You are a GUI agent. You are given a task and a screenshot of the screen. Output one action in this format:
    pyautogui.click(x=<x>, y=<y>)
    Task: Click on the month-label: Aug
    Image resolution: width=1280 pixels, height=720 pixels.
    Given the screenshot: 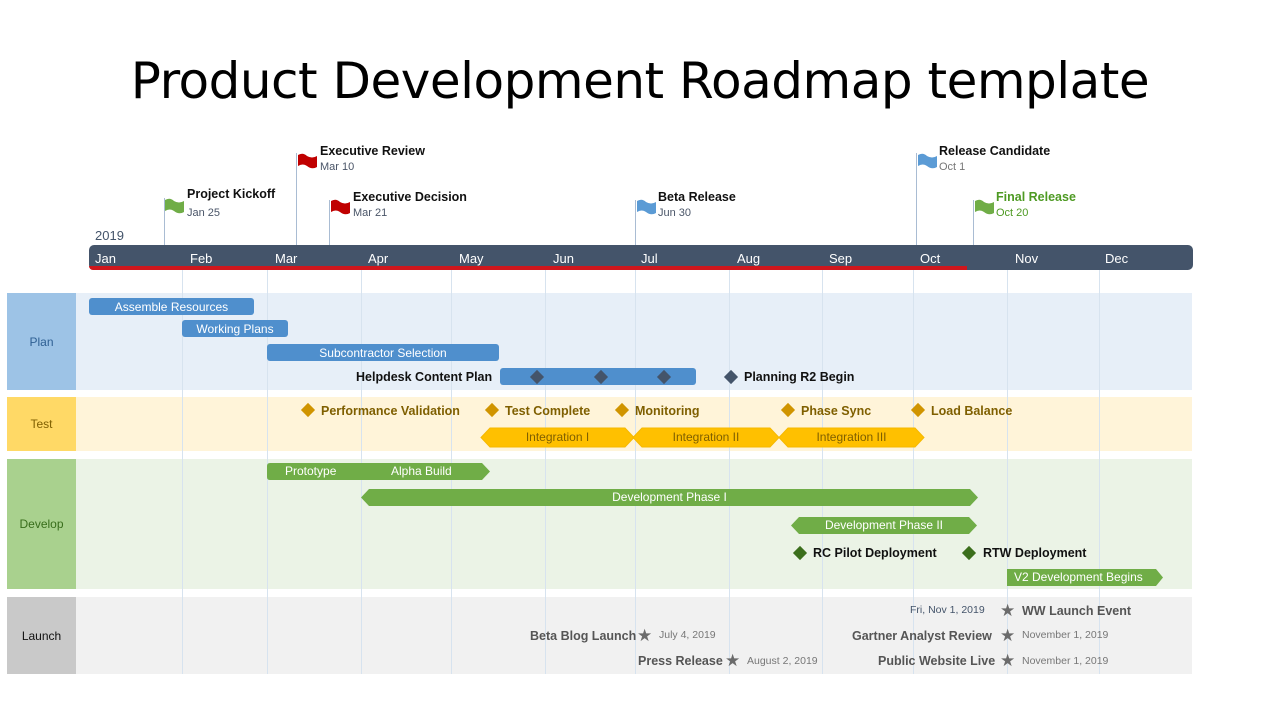 What is the action you would take?
    pyautogui.click(x=749, y=258)
    